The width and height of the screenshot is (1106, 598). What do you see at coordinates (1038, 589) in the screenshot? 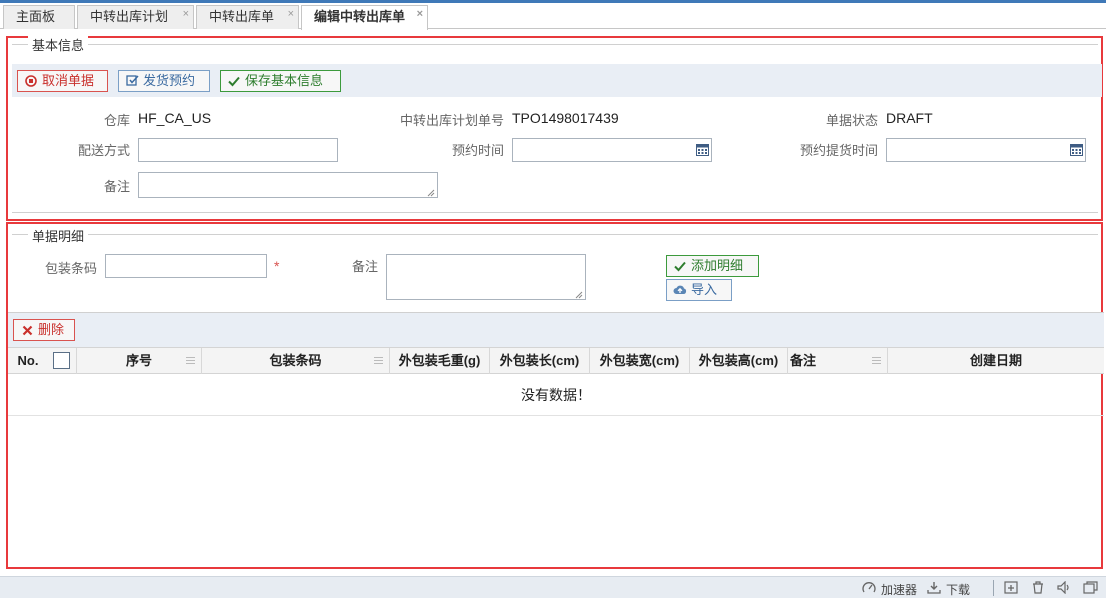
I see `trash-icon` at bounding box center [1038, 589].